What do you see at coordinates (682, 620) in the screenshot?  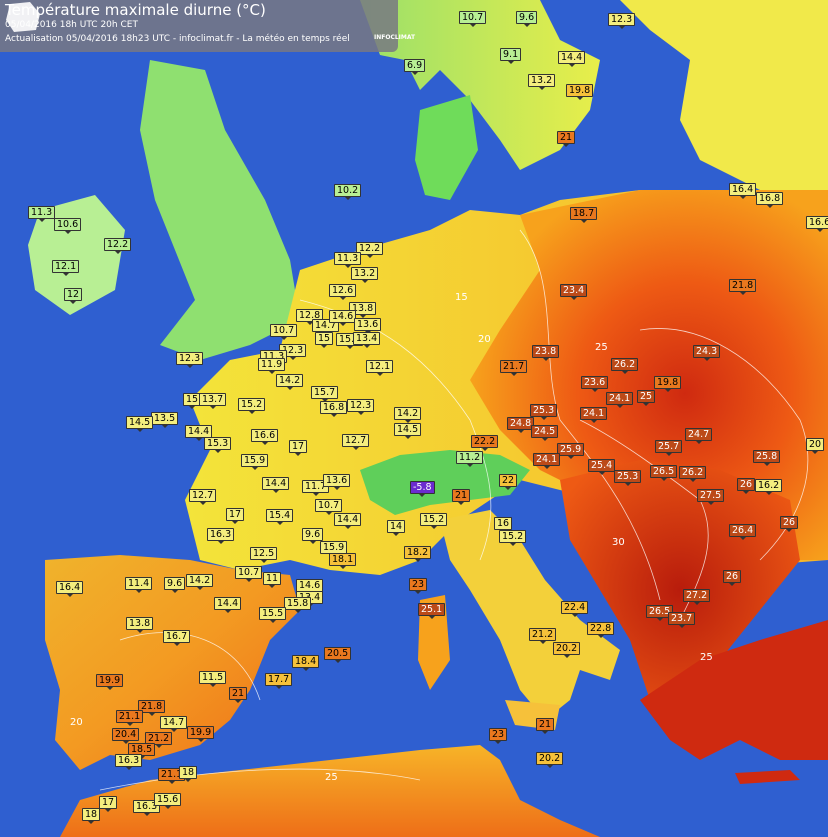 I see `station-label: 23.7` at bounding box center [682, 620].